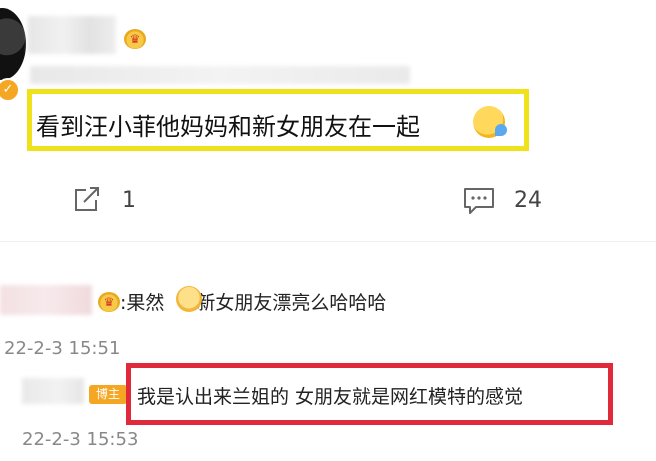 The image size is (656, 461). Describe the element at coordinates (291, 303) in the screenshot. I see `comment-text-part: 新女朋友漂亮么哈哈哈` at that location.